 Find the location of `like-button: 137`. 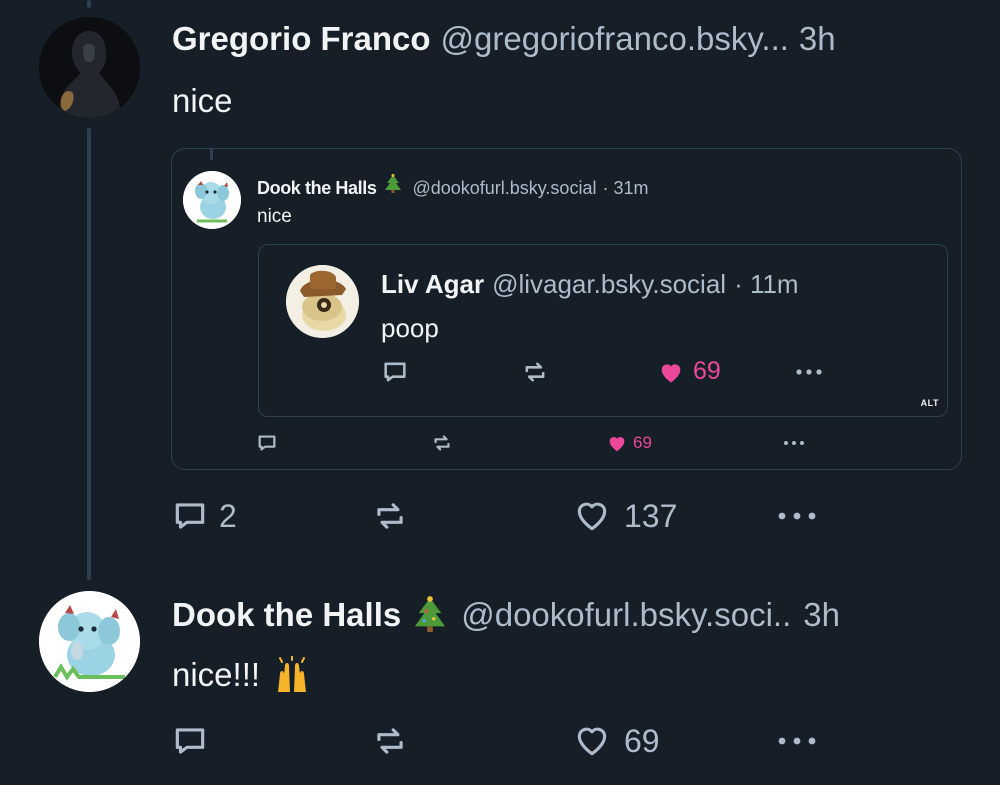

like-button: 137 is located at coordinates (624, 516).